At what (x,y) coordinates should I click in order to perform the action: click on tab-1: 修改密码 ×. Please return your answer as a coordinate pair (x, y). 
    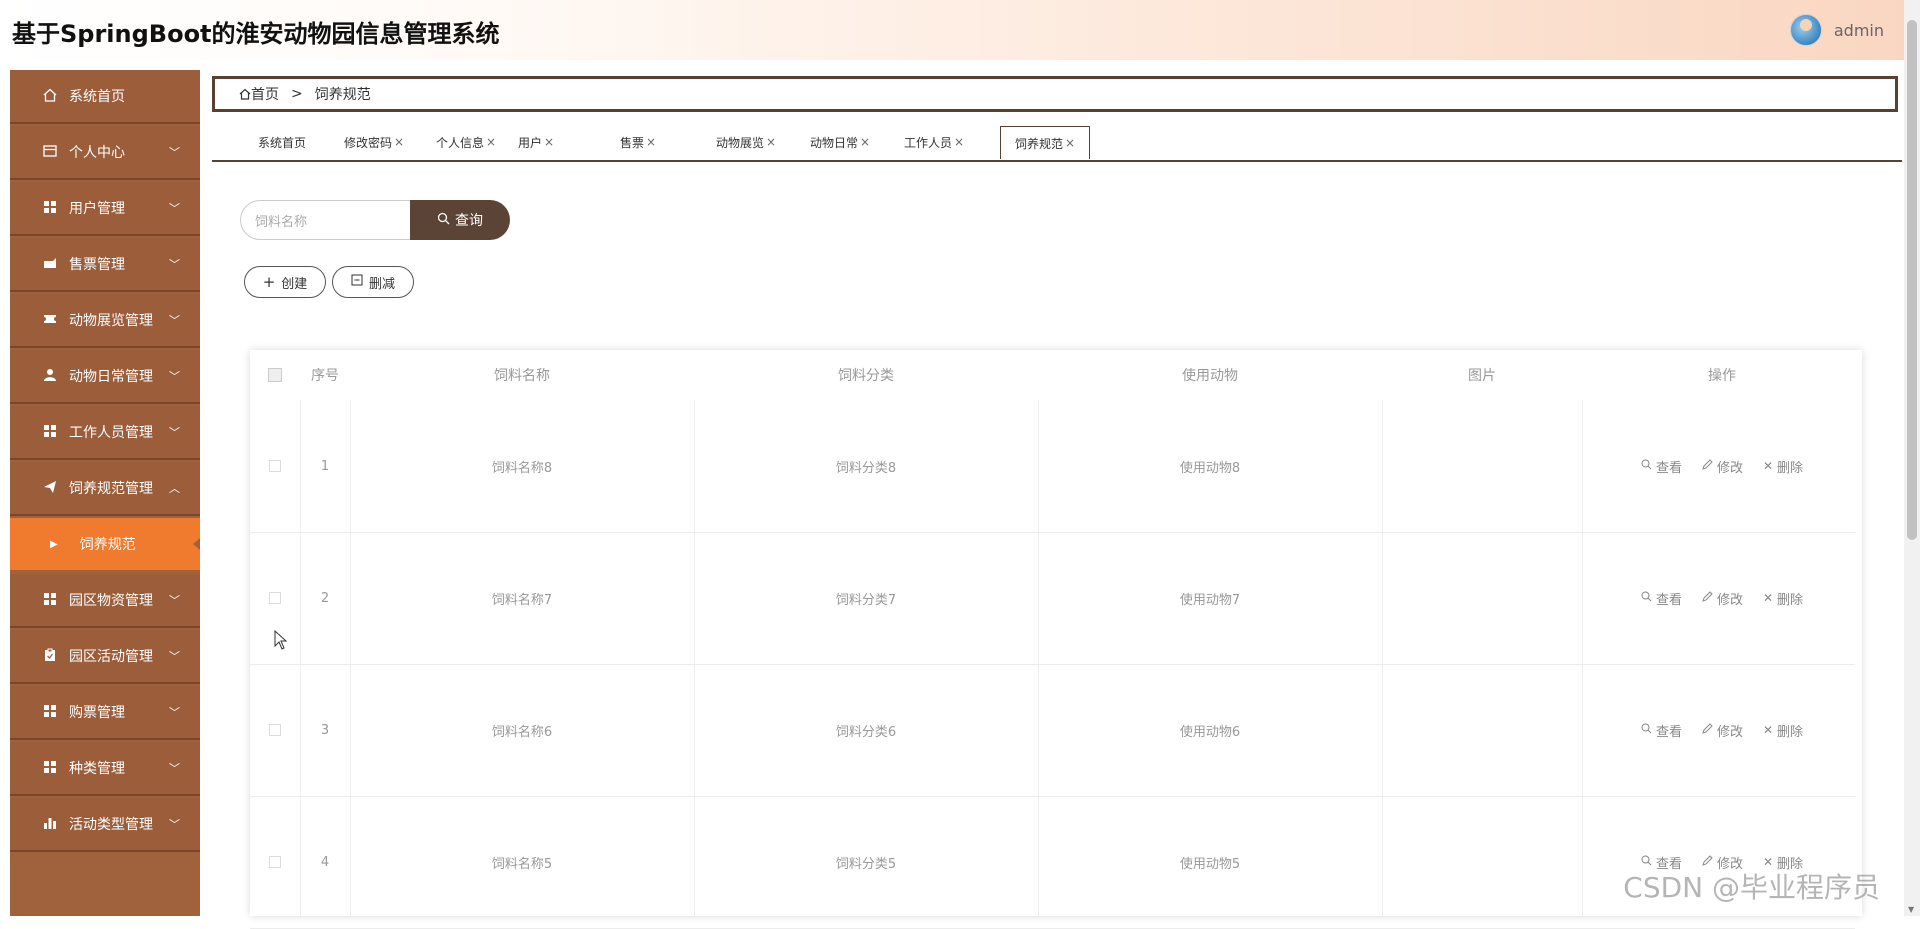
    Looking at the image, I should click on (374, 142).